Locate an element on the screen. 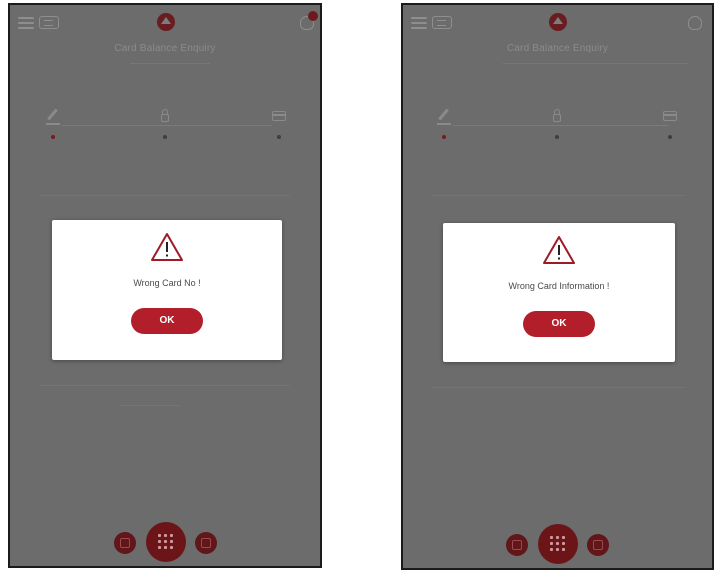  notification-badge is located at coordinates (313, 16).